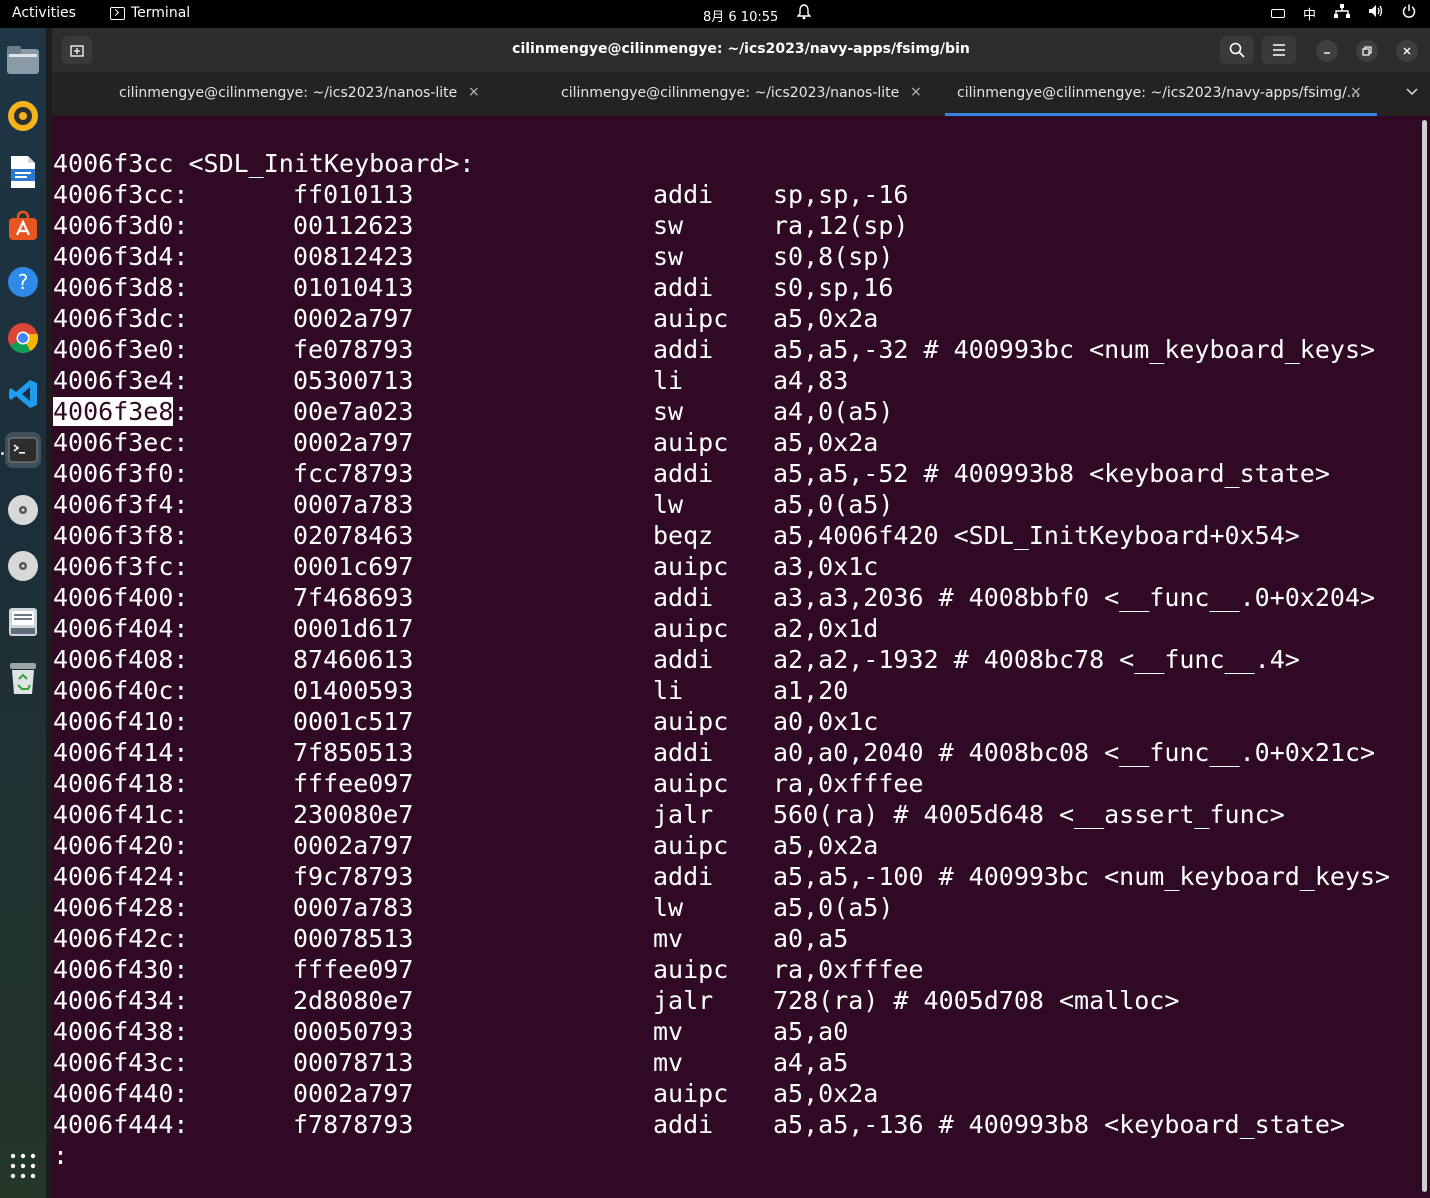 Image resolution: width=1430 pixels, height=1198 pixels. Describe the element at coordinates (811, 690) in the screenshot. I see `instruction-operands: a1,20` at that location.